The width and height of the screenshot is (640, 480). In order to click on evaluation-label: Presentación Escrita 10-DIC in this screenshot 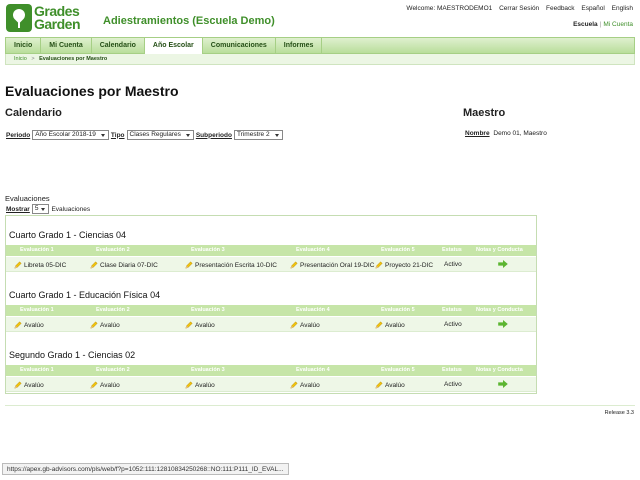, I will do `click(236, 265)`.